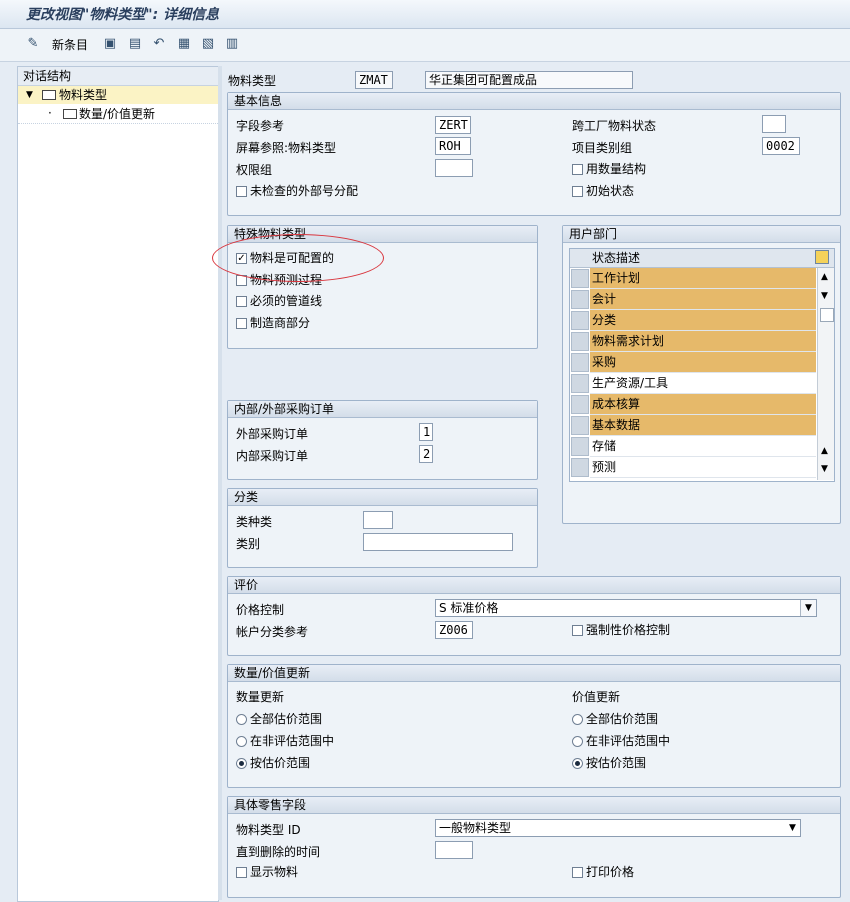 Image resolution: width=850 pixels, height=902 pixels. What do you see at coordinates (701, 234) in the screenshot?
I see `user-department-title: 用户部门` at bounding box center [701, 234].